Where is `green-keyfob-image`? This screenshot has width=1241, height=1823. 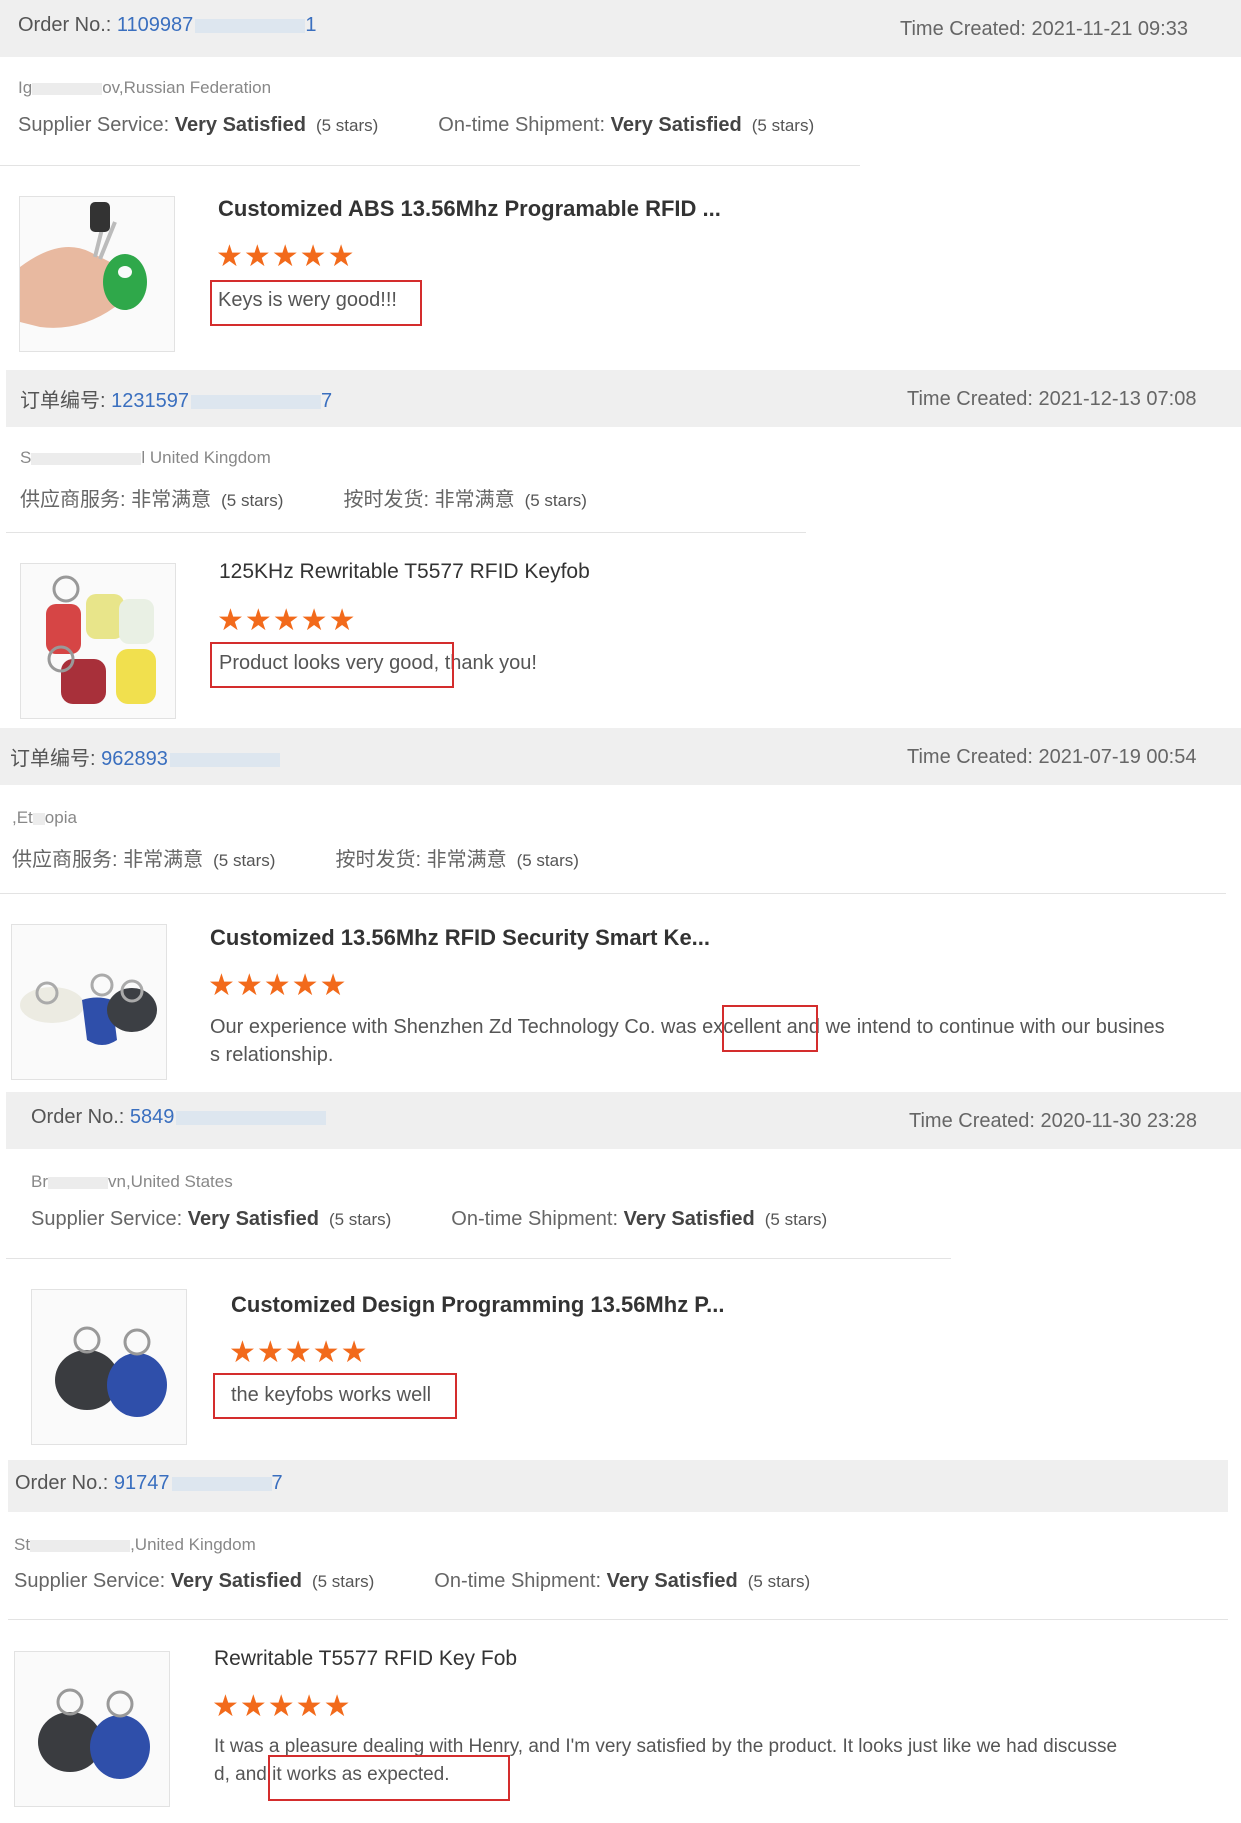
green-keyfob-image is located at coordinates (97, 274).